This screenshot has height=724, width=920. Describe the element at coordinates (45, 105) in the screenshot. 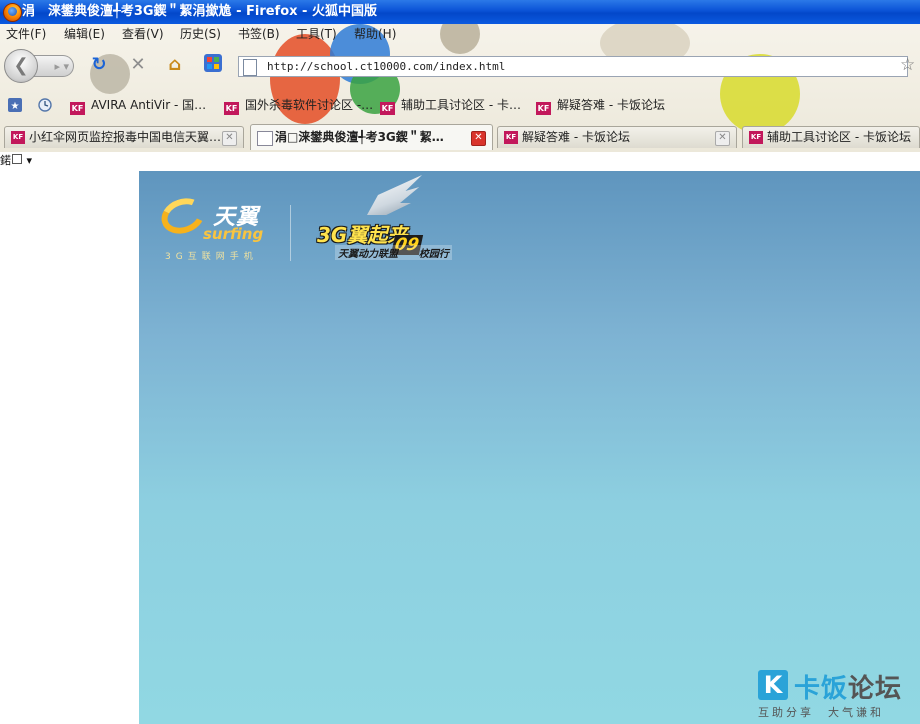

I see `history-clock-icon` at that location.